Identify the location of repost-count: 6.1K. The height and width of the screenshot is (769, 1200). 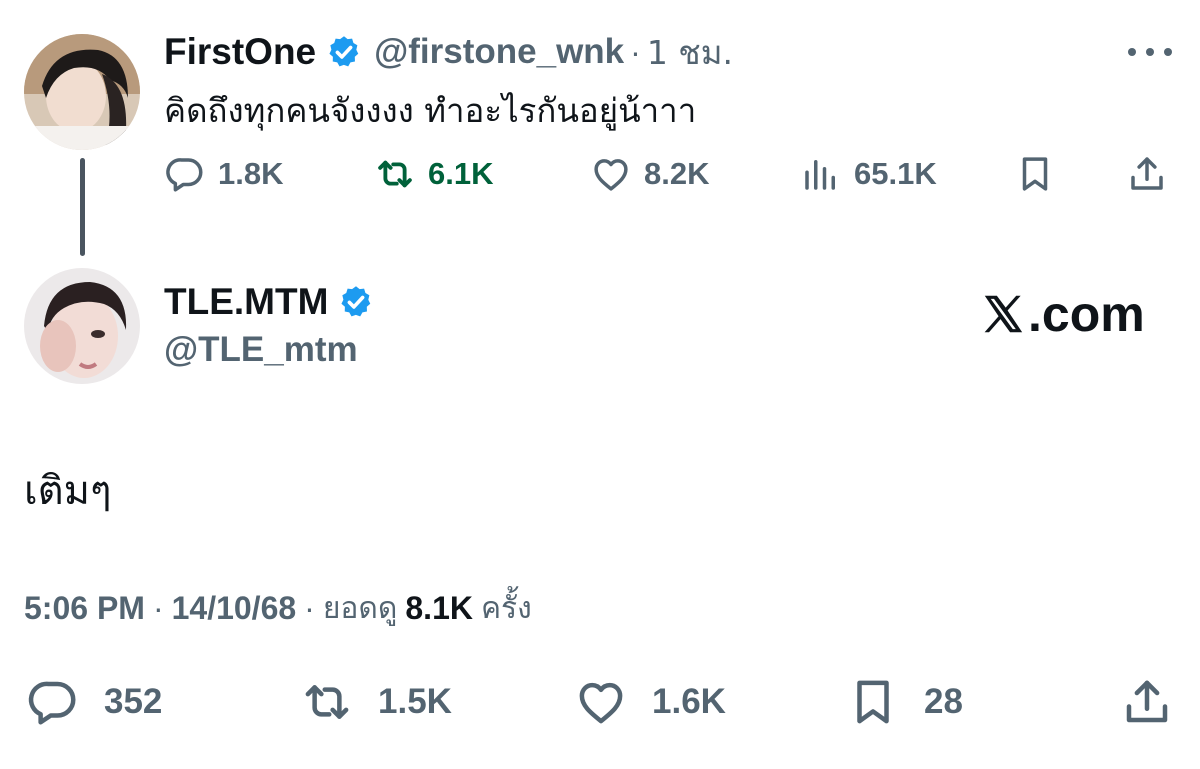
(461, 173).